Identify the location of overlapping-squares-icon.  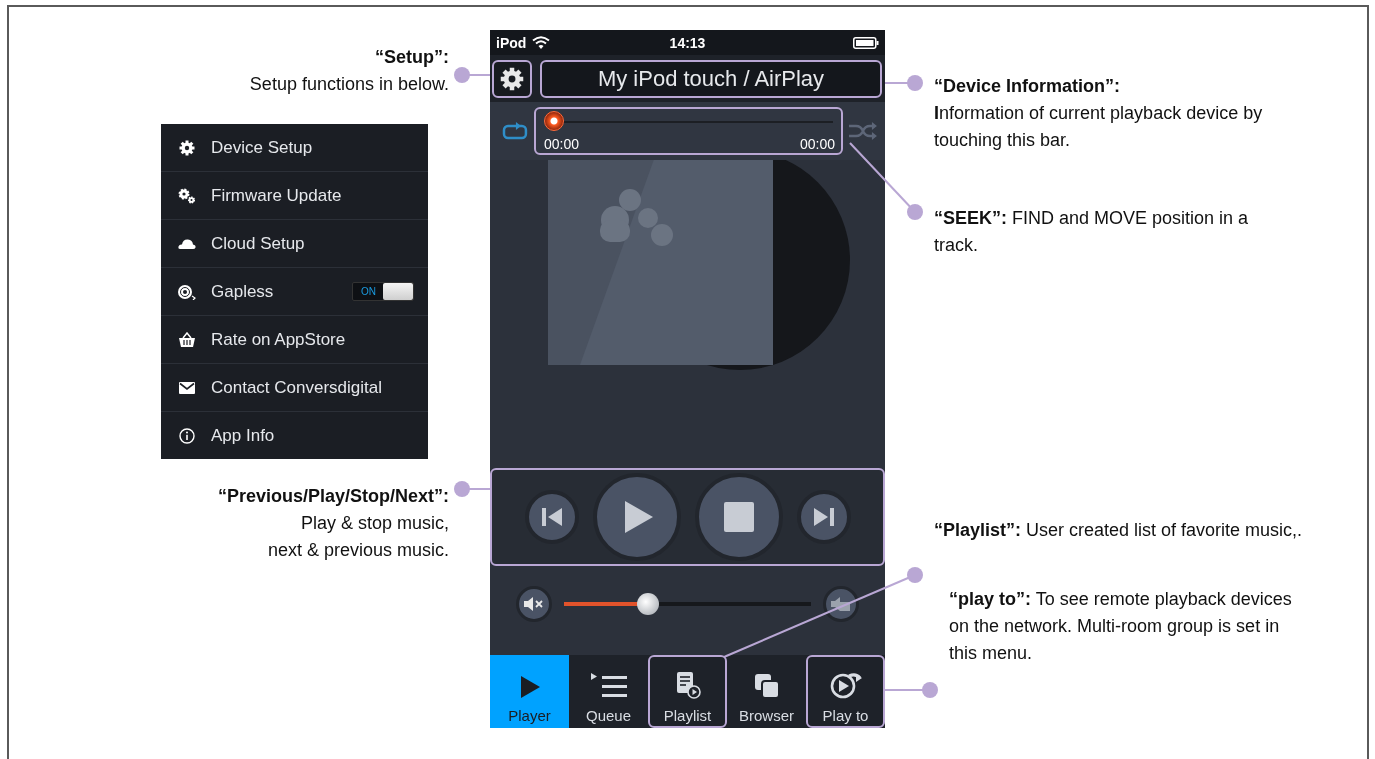
(766, 686).